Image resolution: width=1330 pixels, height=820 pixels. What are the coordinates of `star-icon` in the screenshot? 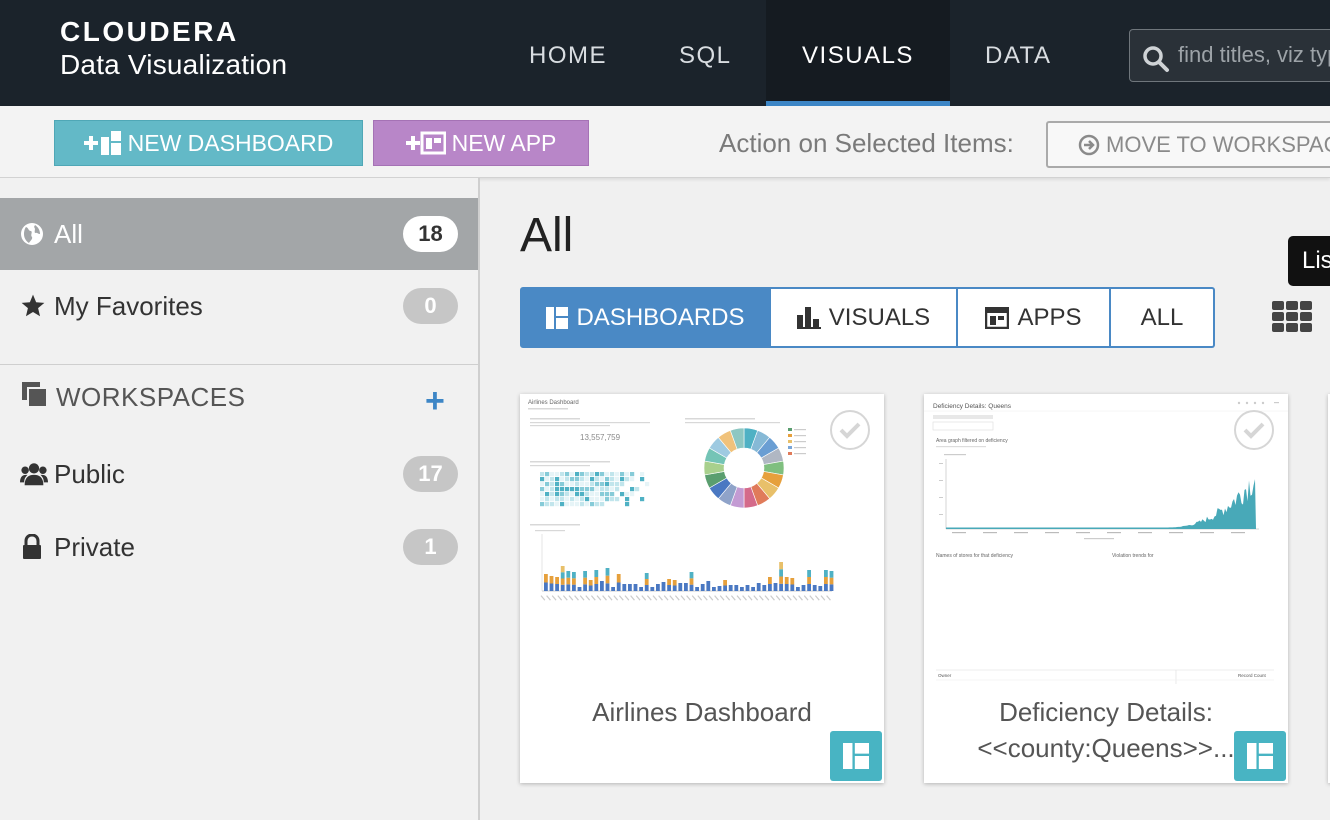 It's located at (34, 306).